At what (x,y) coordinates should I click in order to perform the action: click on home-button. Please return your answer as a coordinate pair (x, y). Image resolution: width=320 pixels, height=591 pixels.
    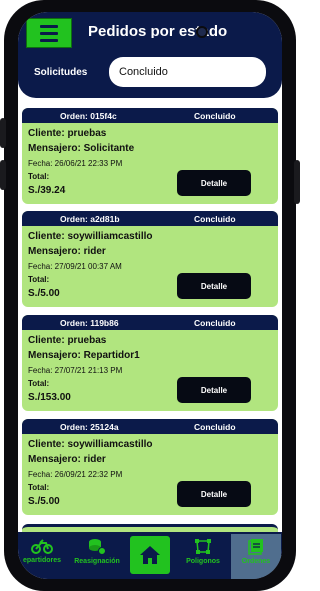
    Looking at the image, I should click on (150, 555).